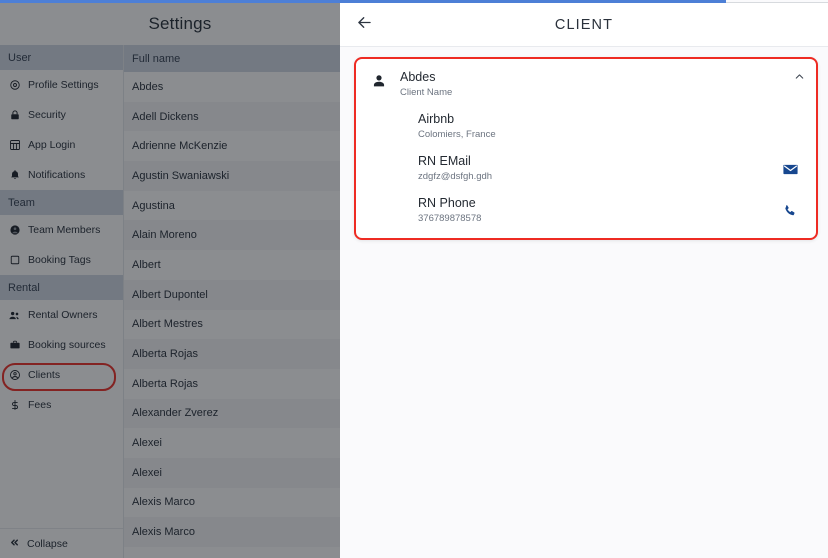 This screenshot has width=828, height=558. Describe the element at coordinates (379, 81) in the screenshot. I see `person-icon` at that location.